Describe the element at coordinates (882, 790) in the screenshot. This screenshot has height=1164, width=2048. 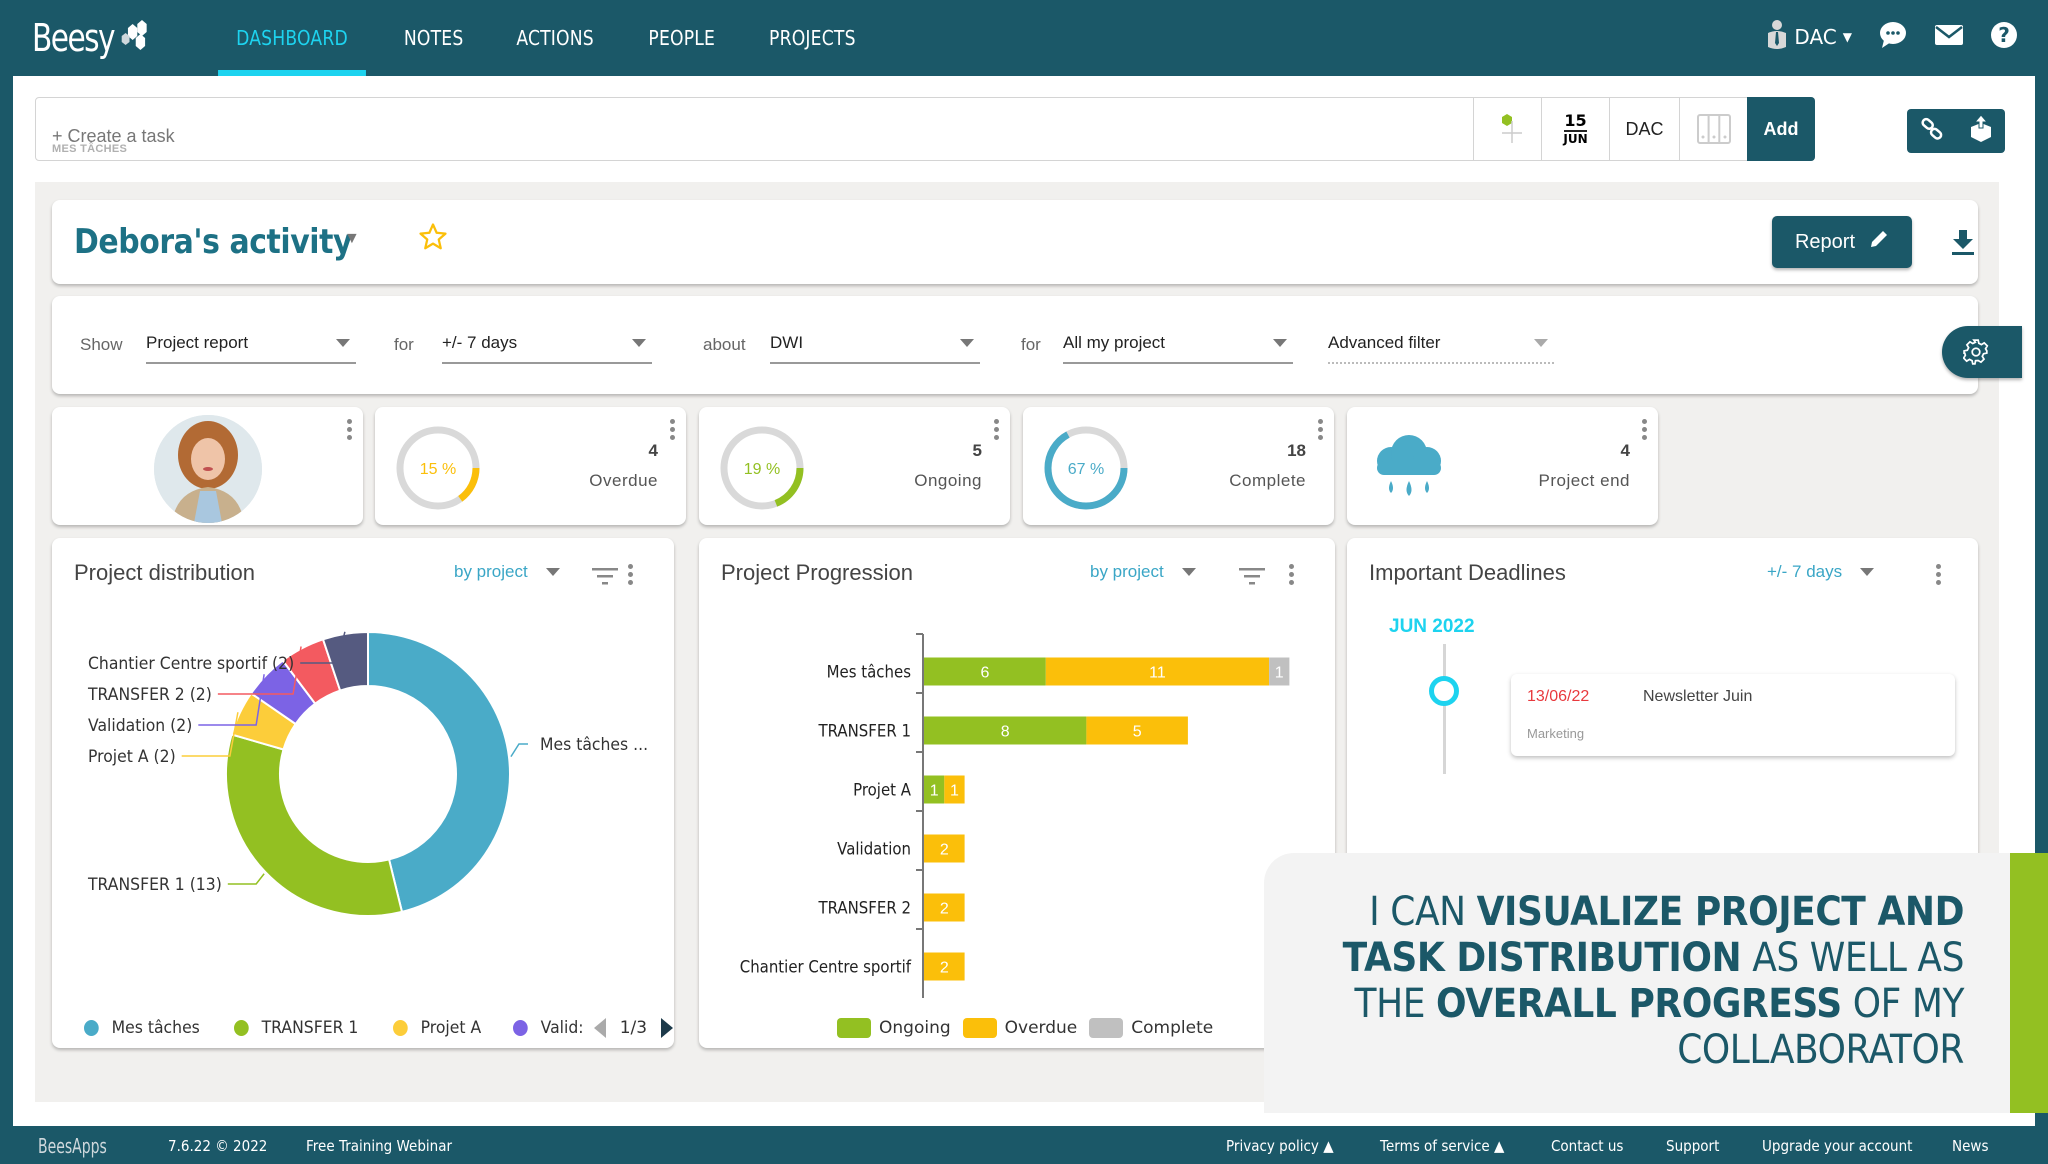
I see `bar-category-label: Projet A` at that location.